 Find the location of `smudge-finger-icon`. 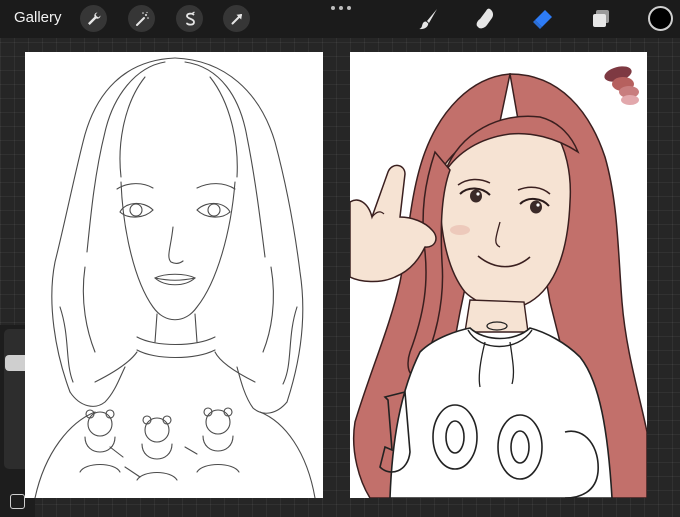

smudge-finger-icon is located at coordinates (486, 19).